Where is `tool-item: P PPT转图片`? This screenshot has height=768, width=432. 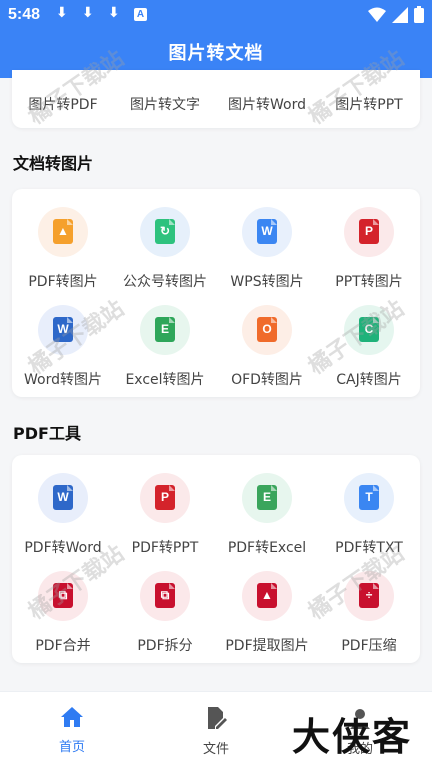
tool-item: P PPT转图片 is located at coordinates (369, 250).